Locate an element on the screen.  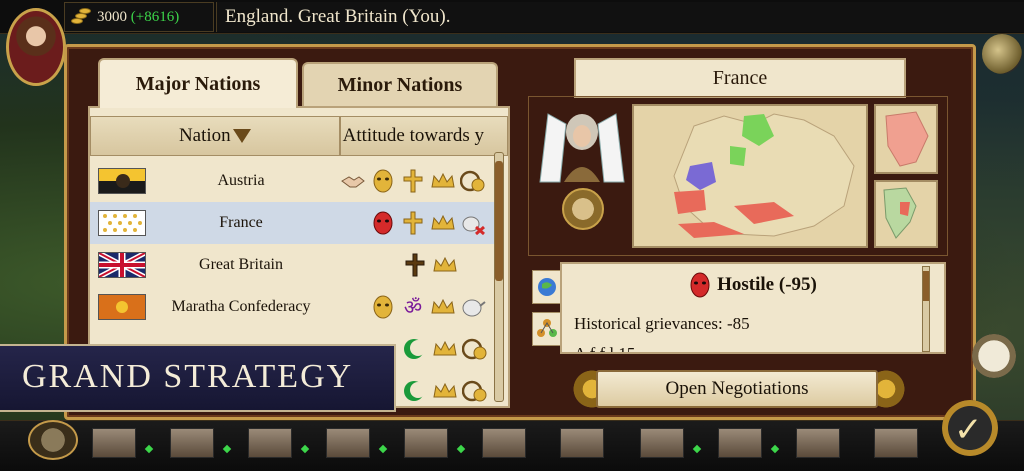
truncated-line: A f f l 15 is located at coordinates (605, 349).